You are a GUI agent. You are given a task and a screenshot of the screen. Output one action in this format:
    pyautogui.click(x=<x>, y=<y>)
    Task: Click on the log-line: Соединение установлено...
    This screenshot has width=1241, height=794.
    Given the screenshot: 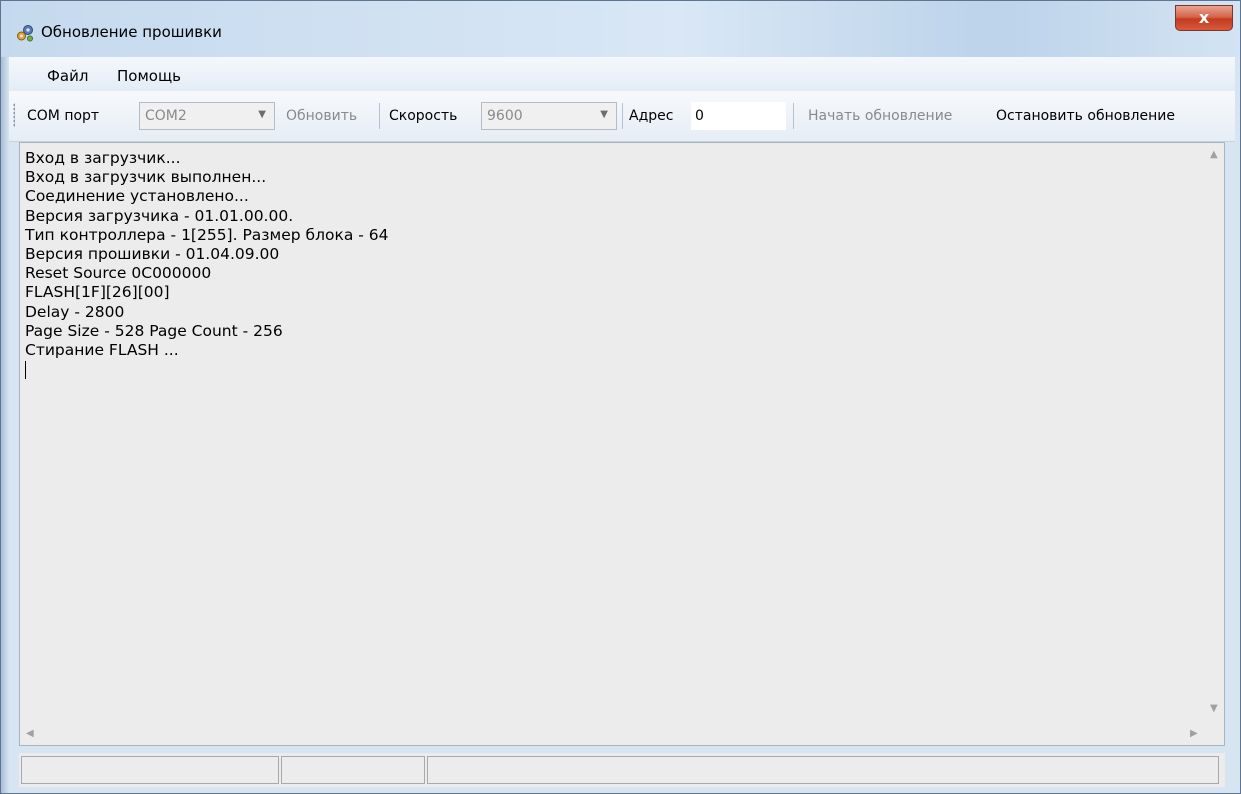 What is the action you would take?
    pyautogui.click(x=137, y=196)
    